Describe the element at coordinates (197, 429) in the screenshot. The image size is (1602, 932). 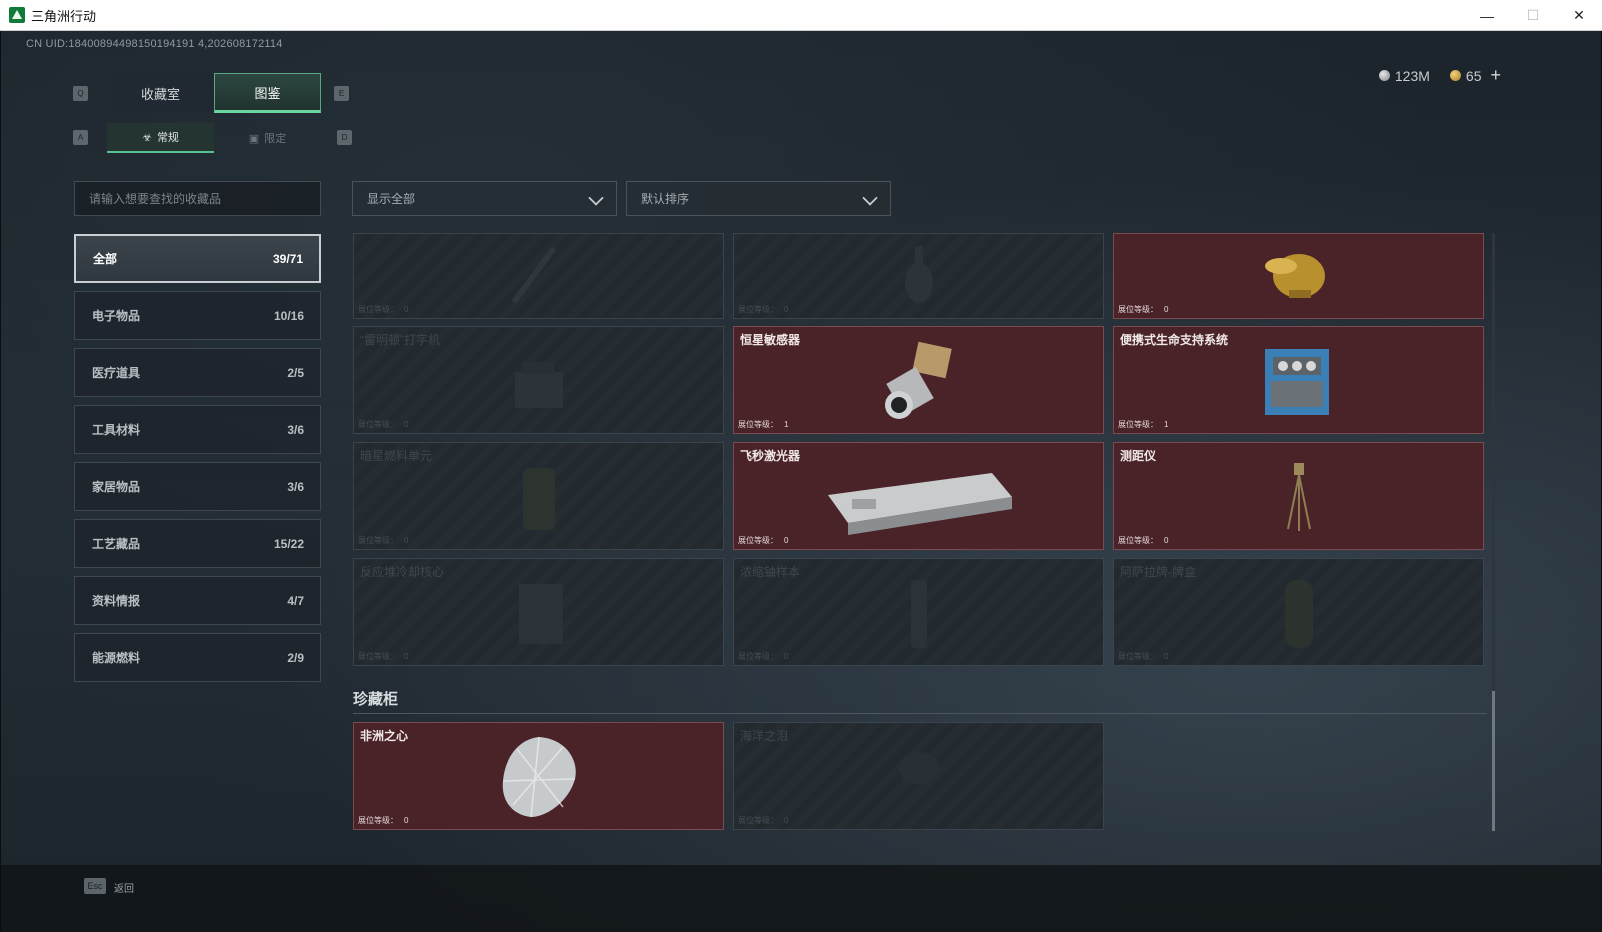
I see `category-tools: 工具材料 3/6` at that location.